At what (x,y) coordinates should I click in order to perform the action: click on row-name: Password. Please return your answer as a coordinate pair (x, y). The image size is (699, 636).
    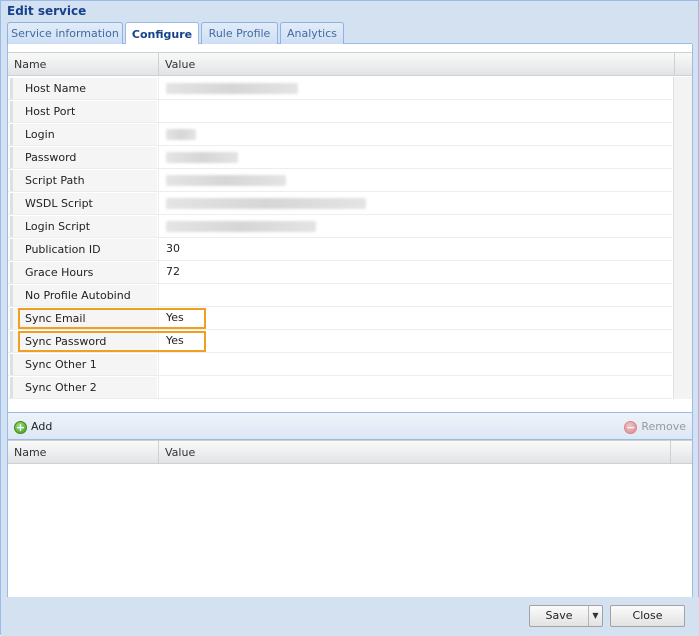
    Looking at the image, I should click on (83, 157).